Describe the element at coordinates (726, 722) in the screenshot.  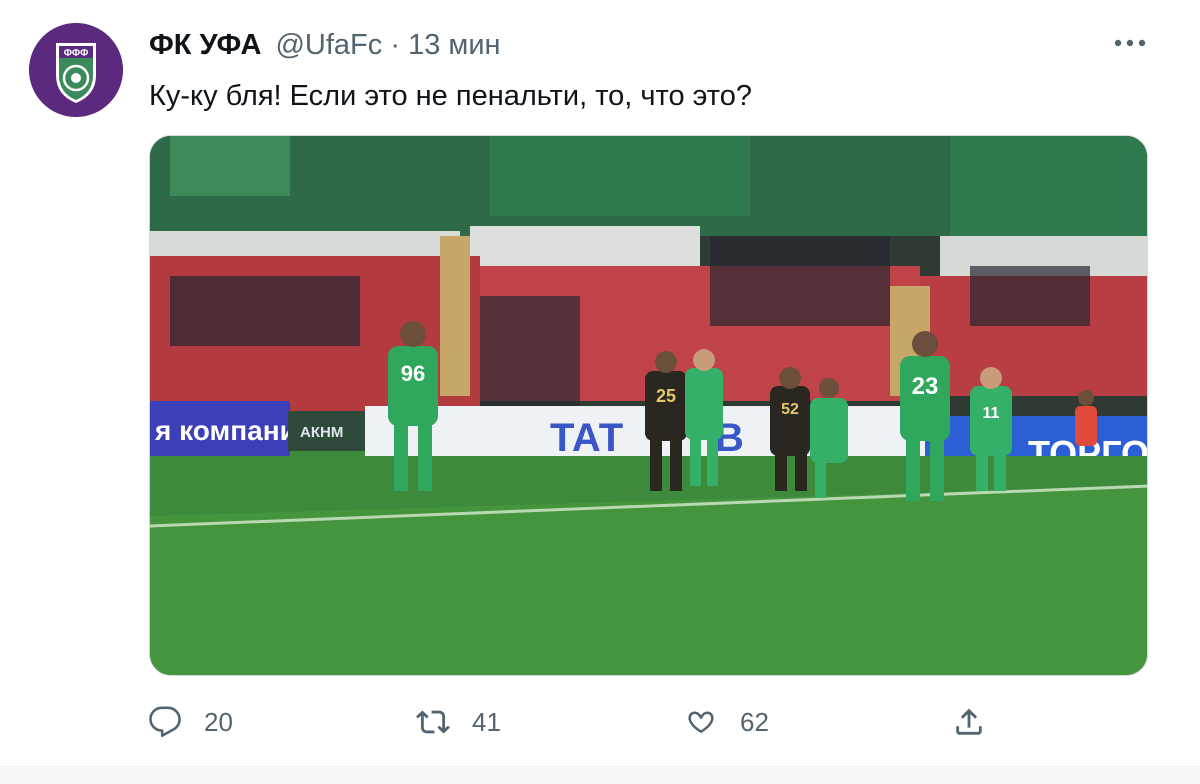
I see `like-button: 62` at that location.